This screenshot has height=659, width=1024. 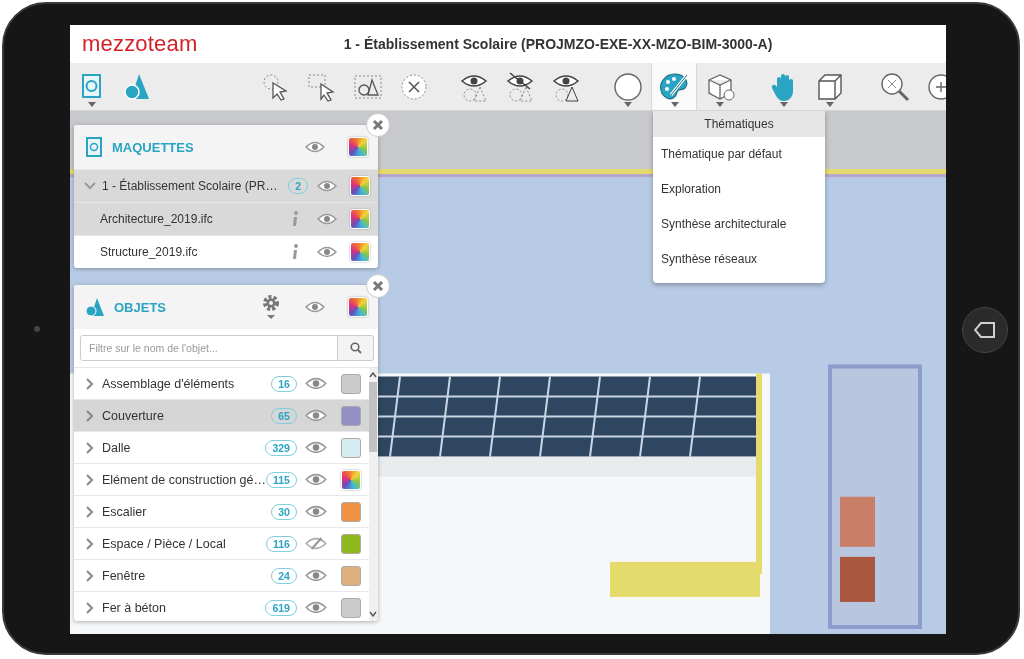 I want to click on category-name: Escalier, so click(x=124, y=511).